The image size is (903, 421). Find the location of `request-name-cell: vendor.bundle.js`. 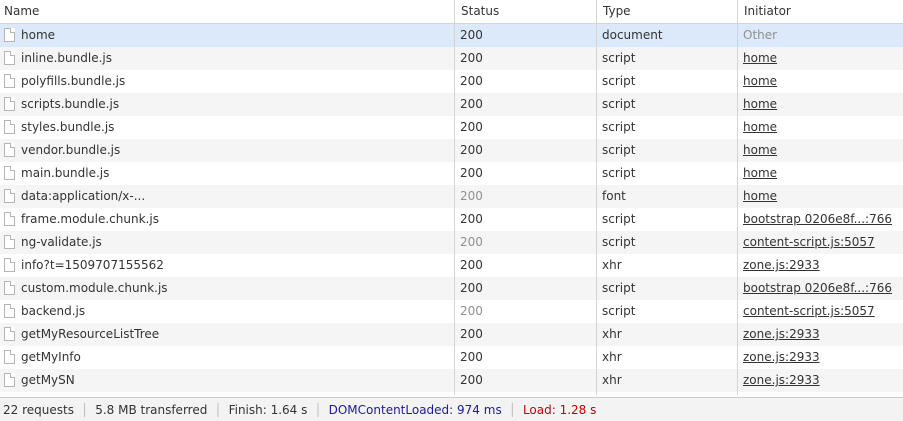

request-name-cell: vendor.bundle.js is located at coordinates (227, 150).